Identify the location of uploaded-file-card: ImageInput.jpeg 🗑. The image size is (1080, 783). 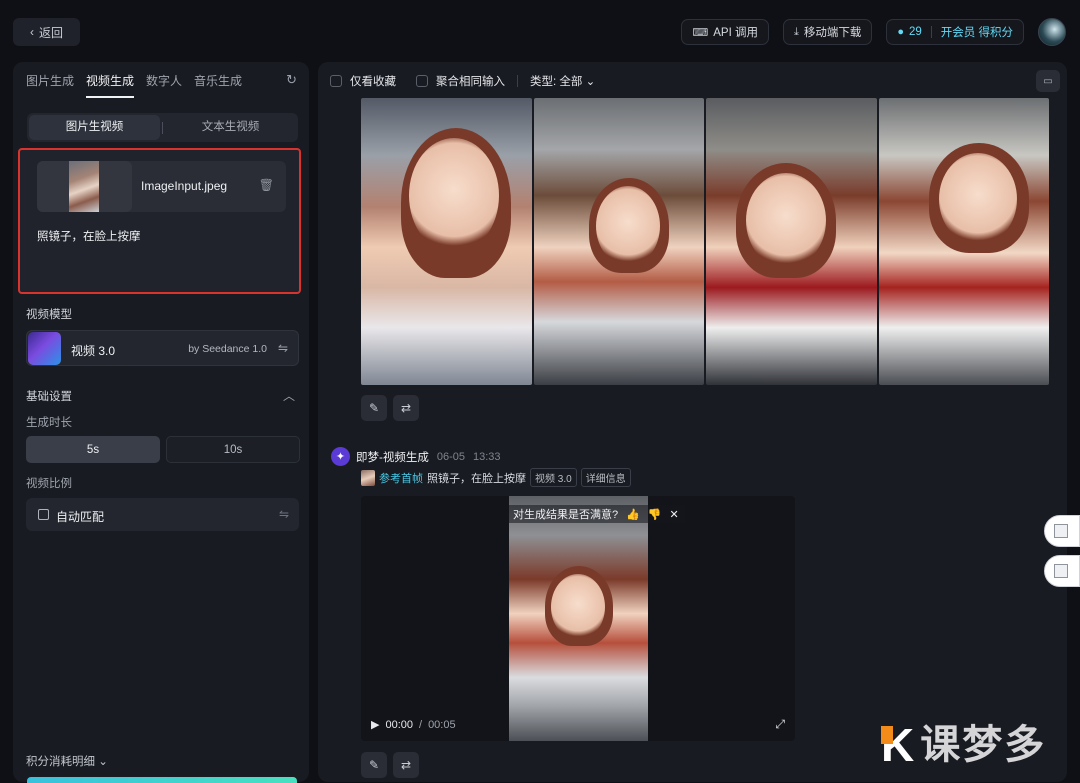
(161, 186).